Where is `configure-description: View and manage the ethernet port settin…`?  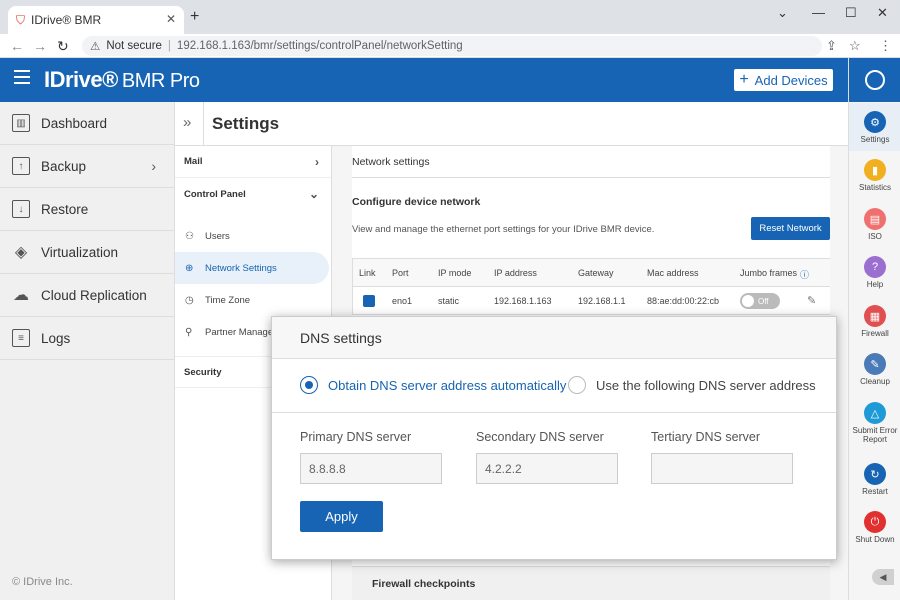
configure-description: View and manage the ethernet port settin… is located at coordinates (503, 229).